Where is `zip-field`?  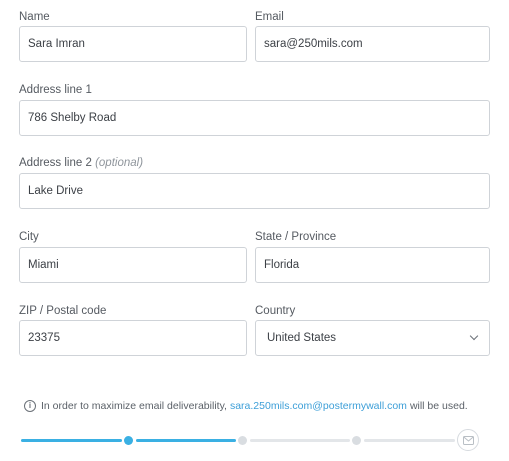
zip-field is located at coordinates (133, 338).